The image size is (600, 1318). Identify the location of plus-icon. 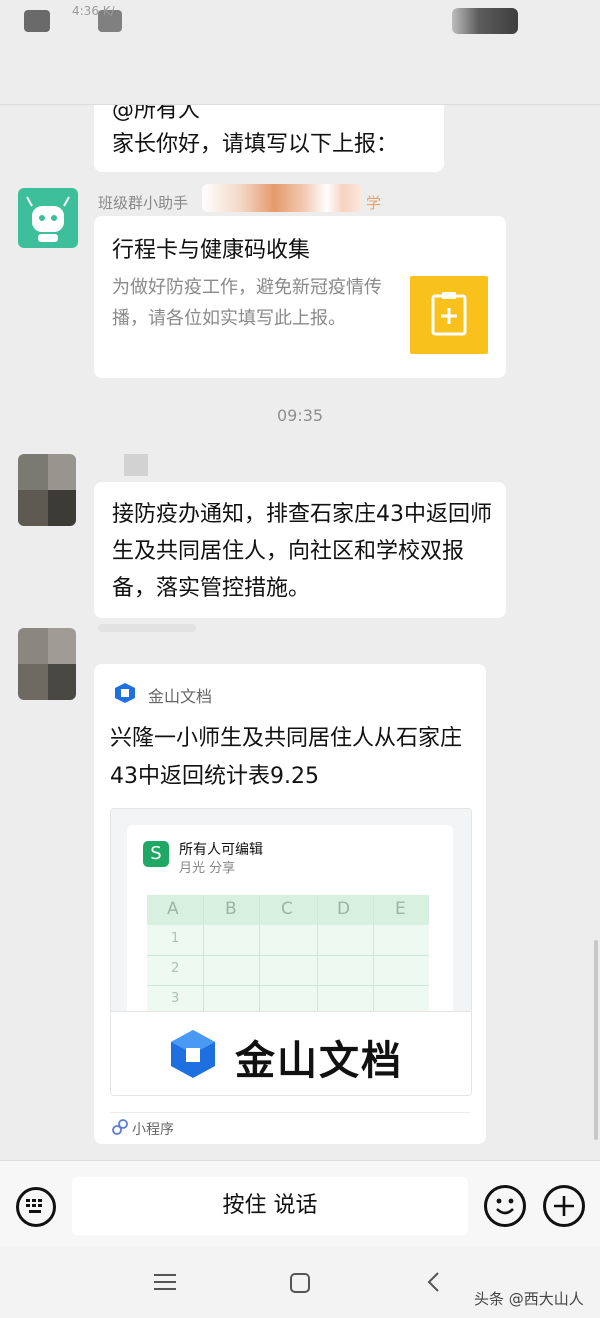
(564, 1206).